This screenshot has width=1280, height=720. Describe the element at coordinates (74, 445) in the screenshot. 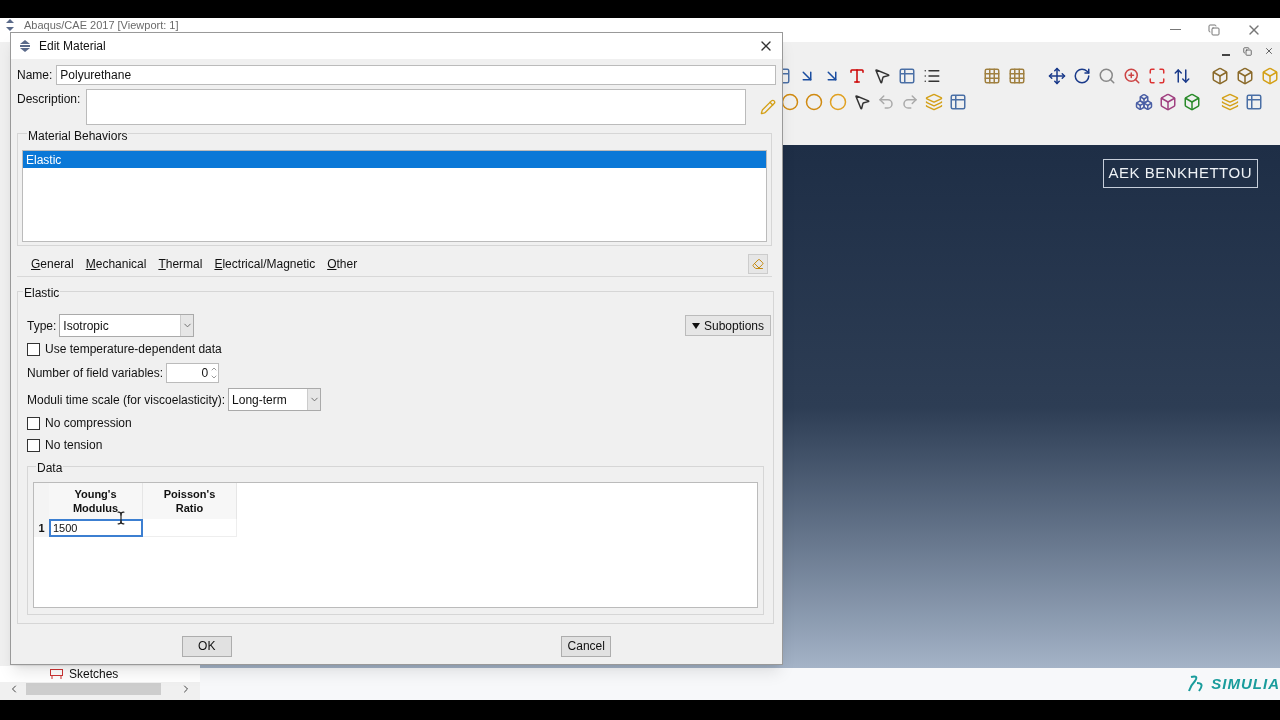

I see `checkbox-label: No tension` at that location.